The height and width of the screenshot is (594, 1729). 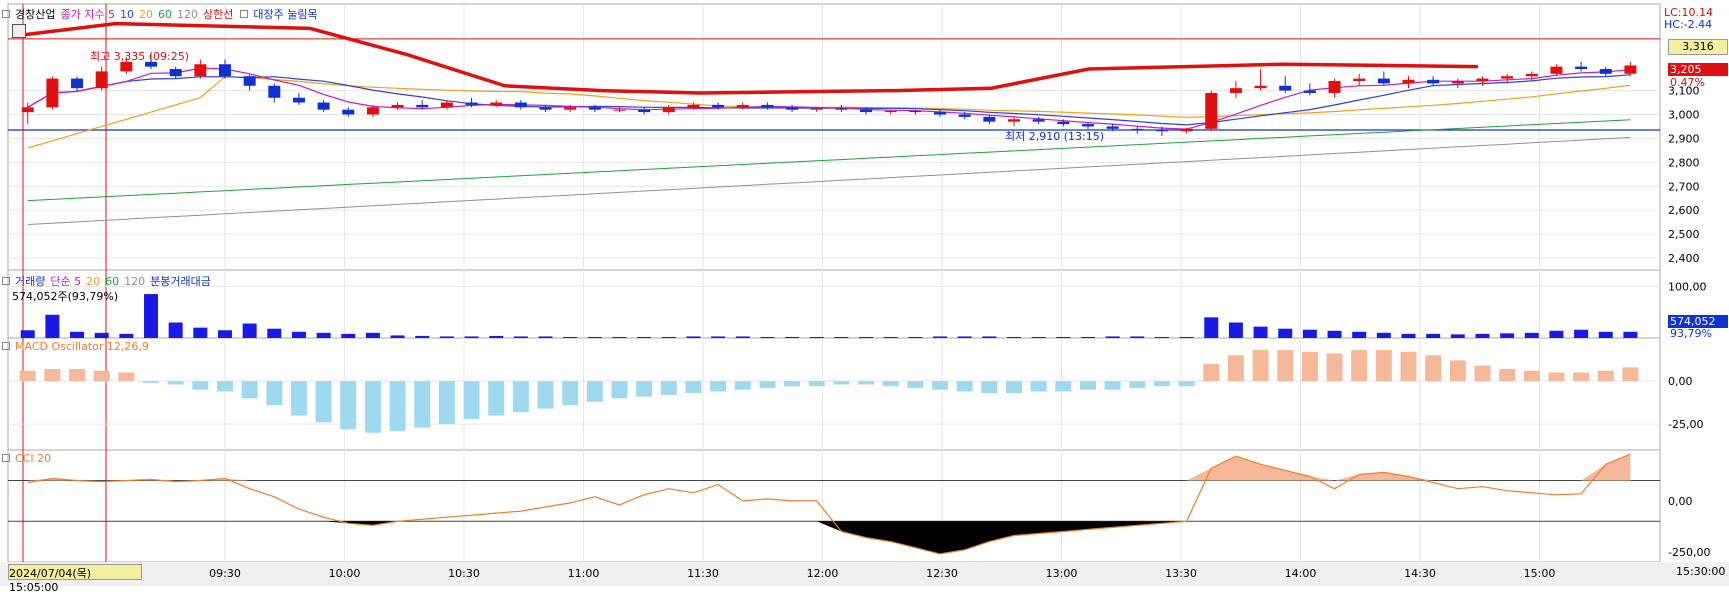 What do you see at coordinates (112, 281) in the screenshot?
I see `volume-legend-item-3: 60` at bounding box center [112, 281].